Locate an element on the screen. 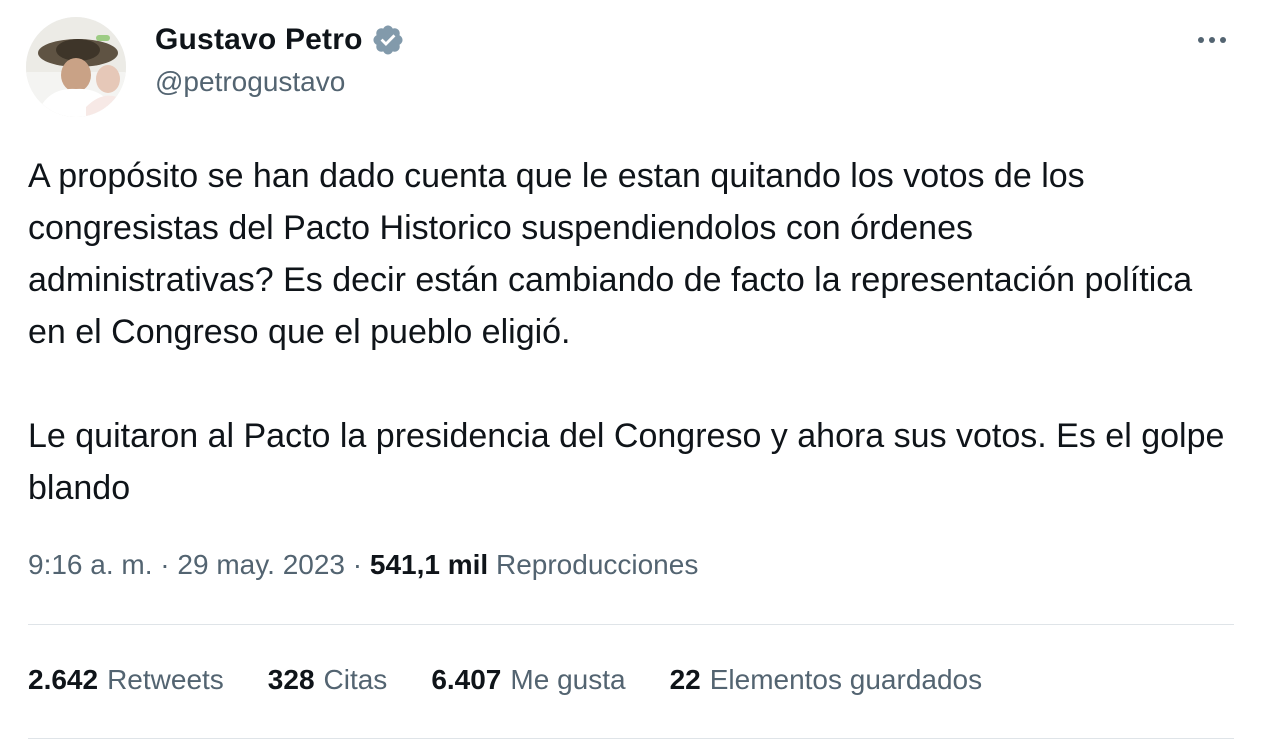 The height and width of the screenshot is (744, 1280). more-options-icon is located at coordinates (1201, 40).